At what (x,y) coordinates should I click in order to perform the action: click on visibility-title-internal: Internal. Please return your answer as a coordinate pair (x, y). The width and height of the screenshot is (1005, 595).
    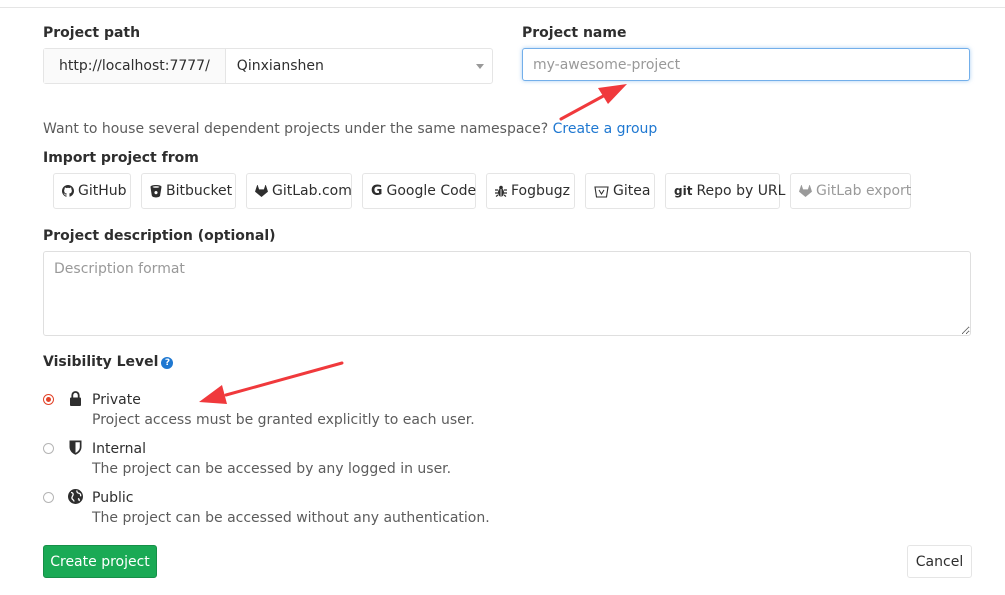
    Looking at the image, I should click on (119, 449).